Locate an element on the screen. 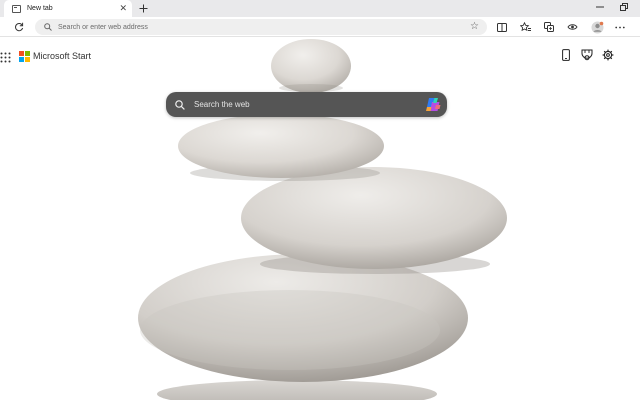  split-screen-icon is located at coordinates (502, 27).